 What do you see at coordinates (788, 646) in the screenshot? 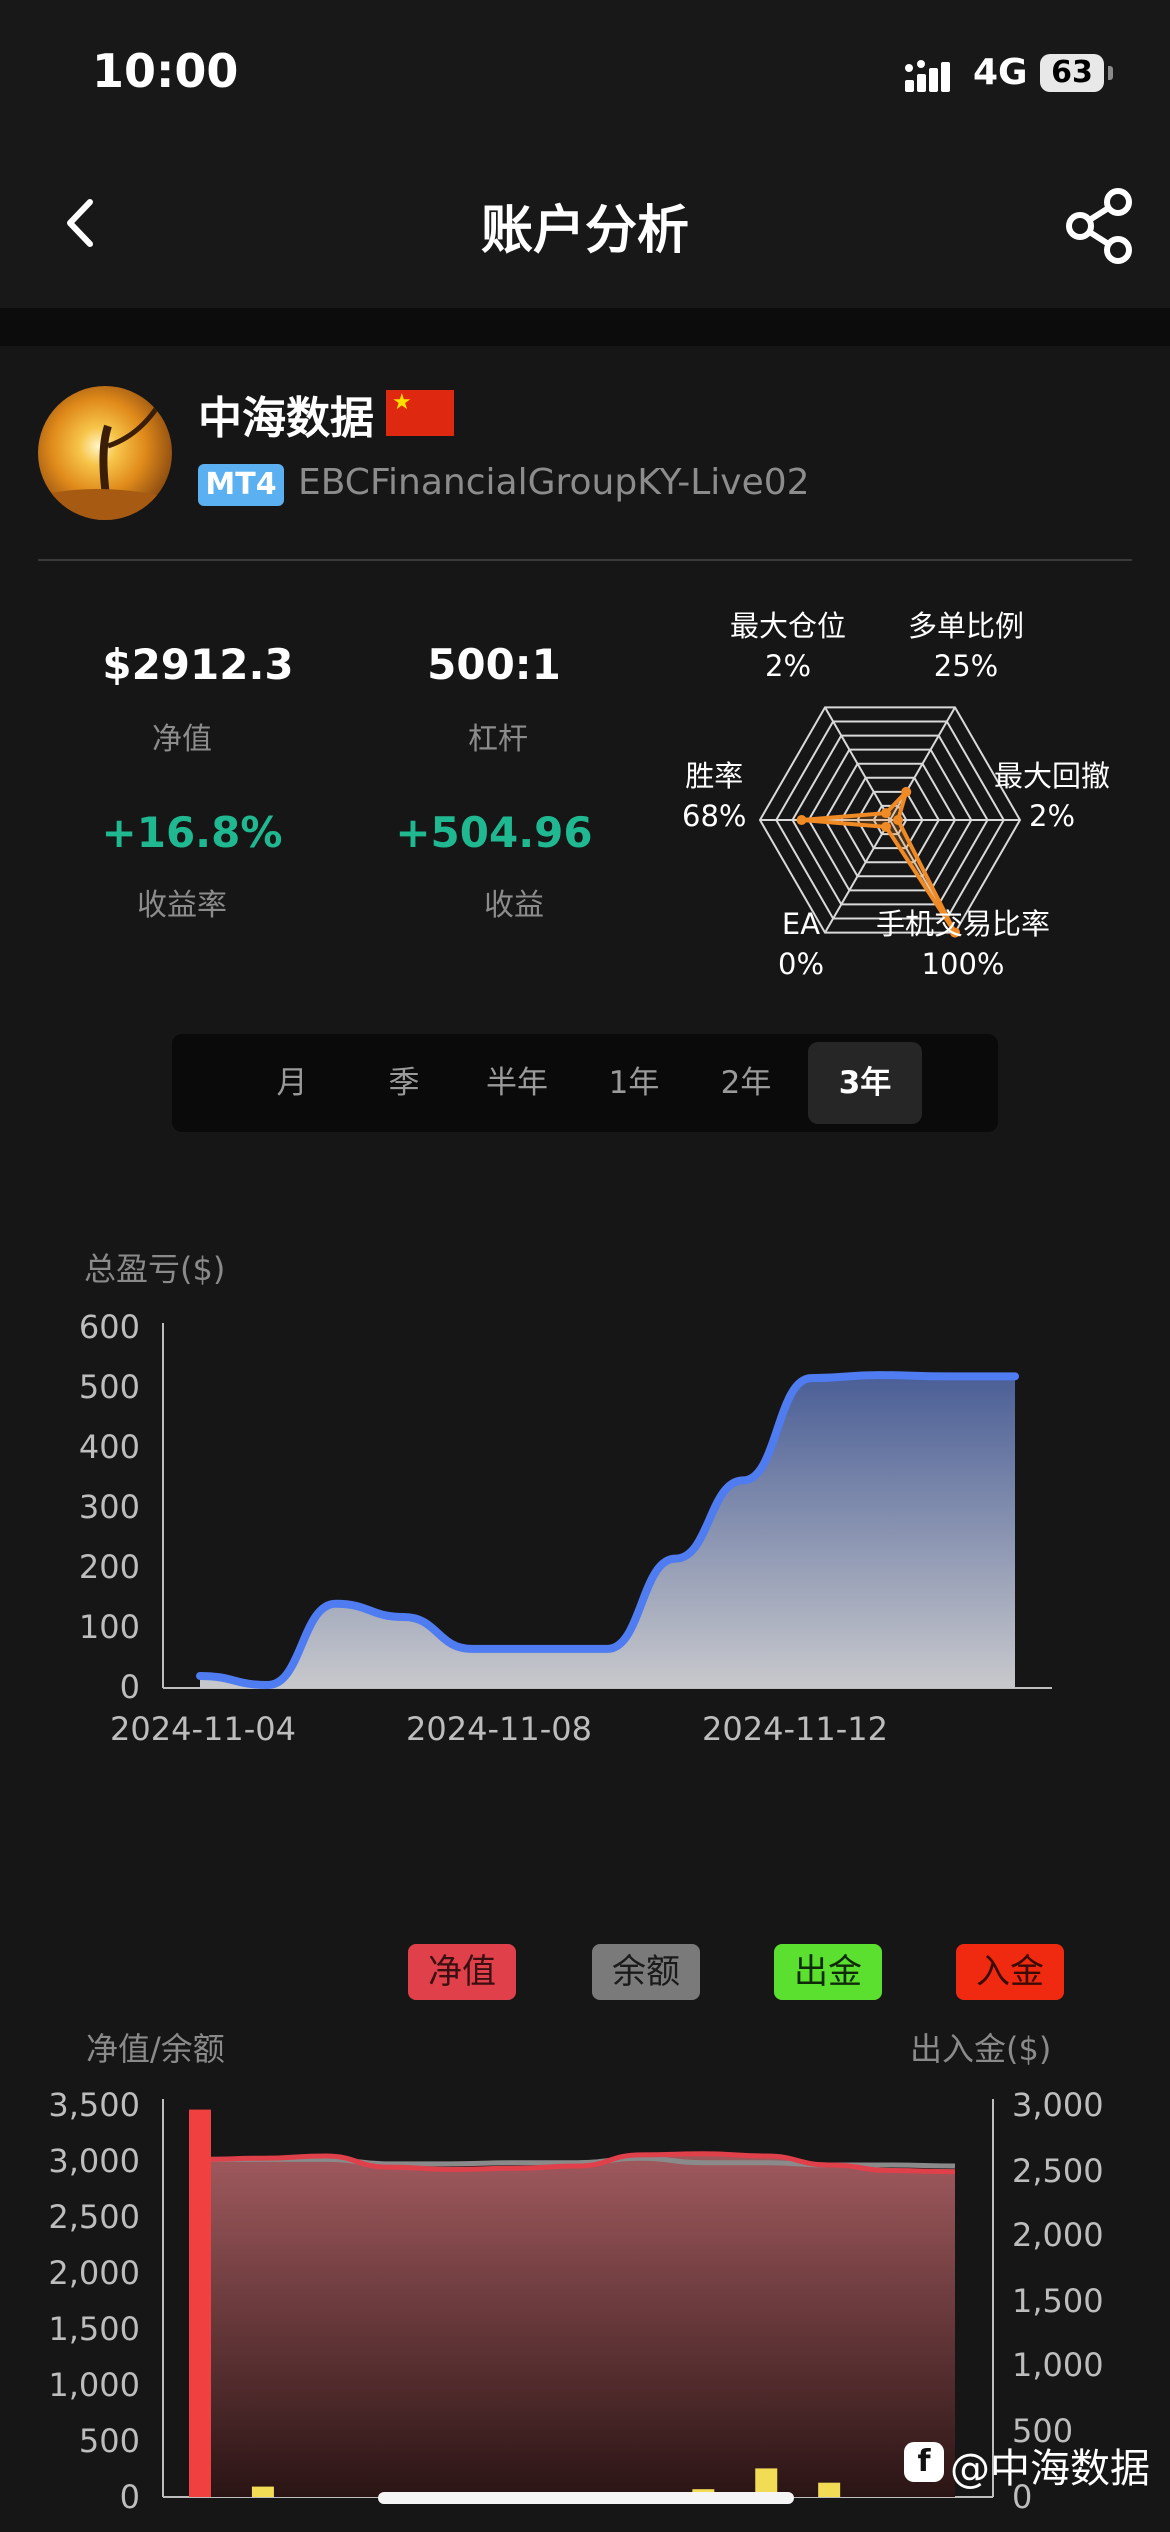
I see `radar-label-max-position: 最大仓位 2%` at bounding box center [788, 646].